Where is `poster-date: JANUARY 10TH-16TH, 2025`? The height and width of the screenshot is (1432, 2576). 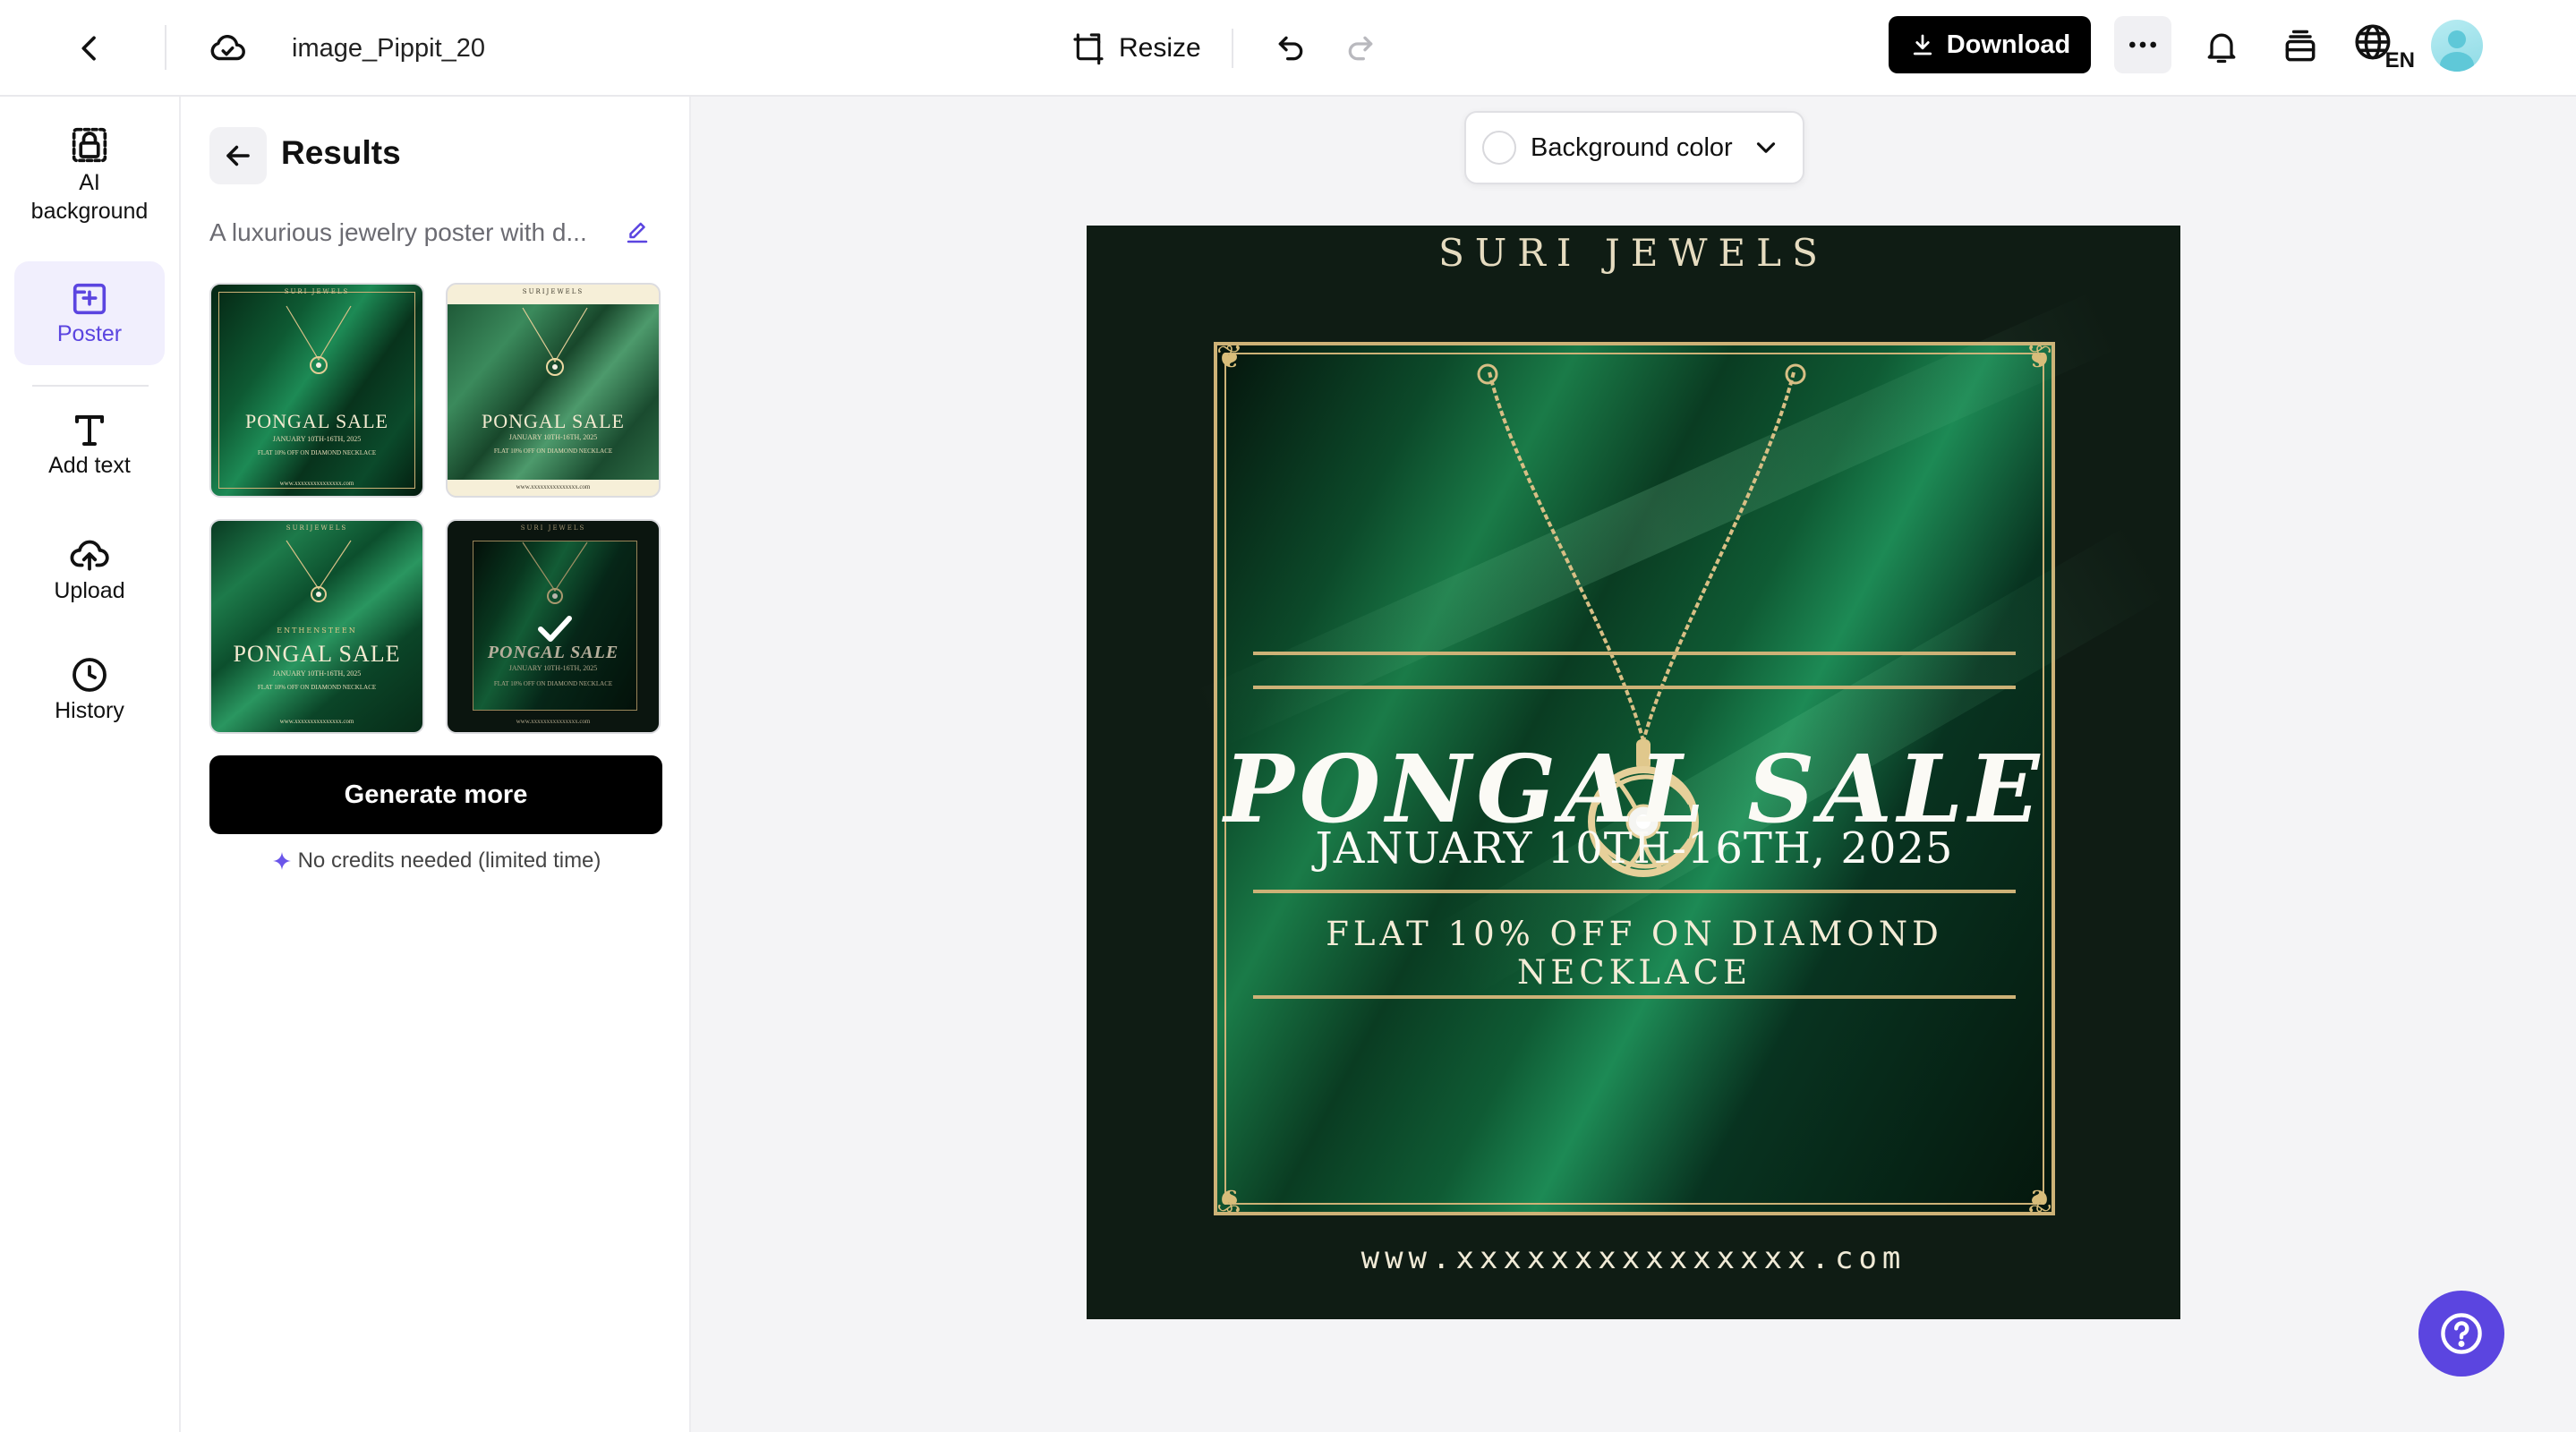 poster-date: JANUARY 10TH-16TH, 2025 is located at coordinates (1634, 848).